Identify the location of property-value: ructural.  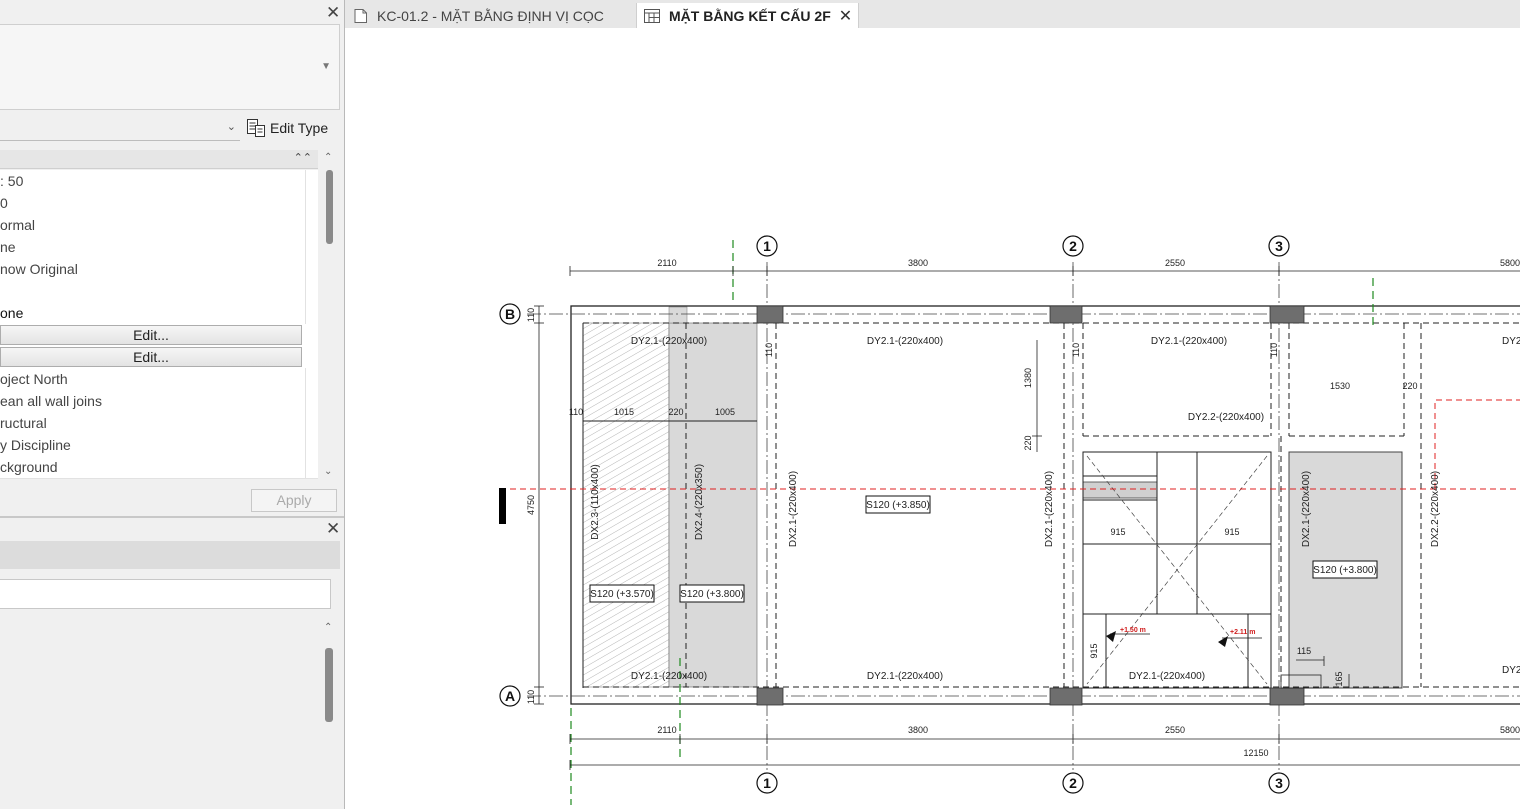
(23, 423).